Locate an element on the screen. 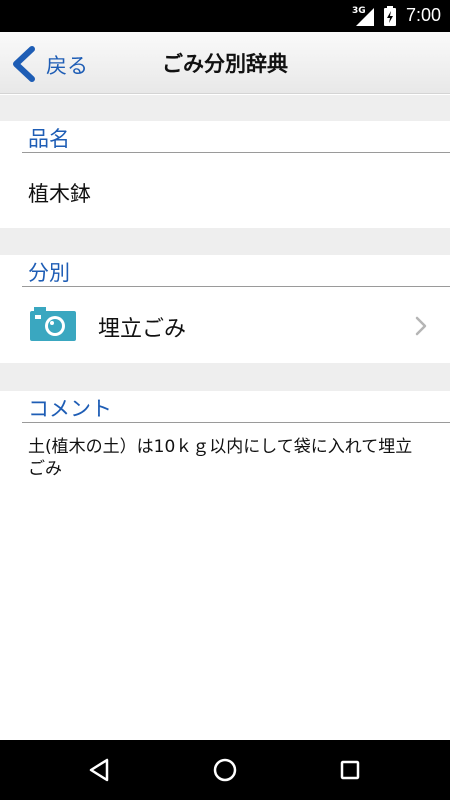  comment-text: 土(植木の土）は10ｋｇ以内にして袋に入れて埋立ごみ is located at coordinates (220, 458).